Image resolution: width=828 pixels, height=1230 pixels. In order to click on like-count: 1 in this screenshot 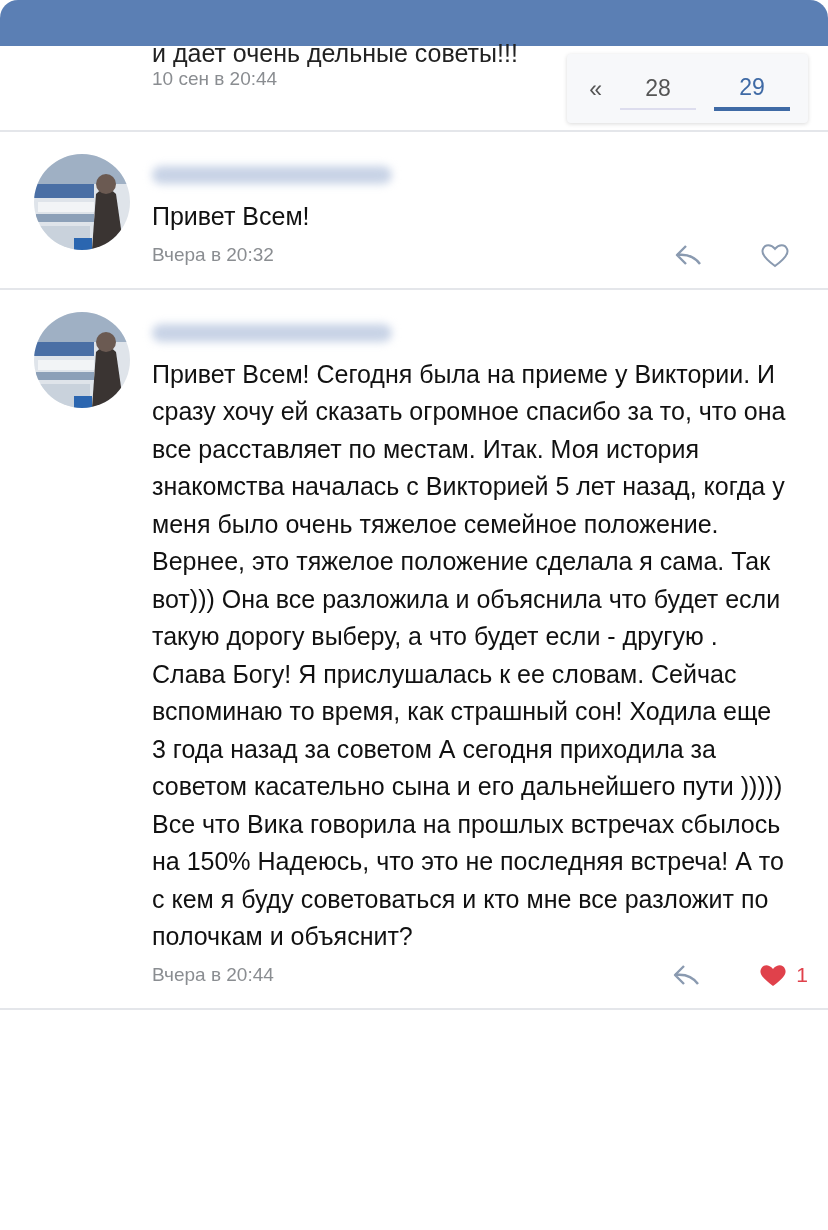, I will do `click(802, 974)`.